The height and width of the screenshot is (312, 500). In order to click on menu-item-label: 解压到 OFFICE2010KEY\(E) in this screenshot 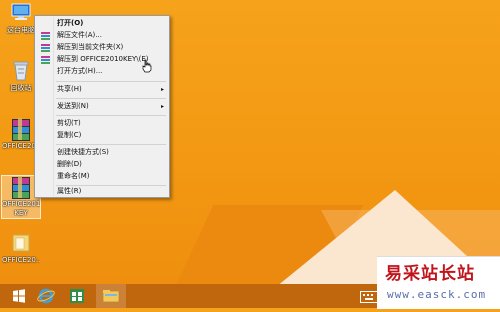, I will do `click(103, 59)`.